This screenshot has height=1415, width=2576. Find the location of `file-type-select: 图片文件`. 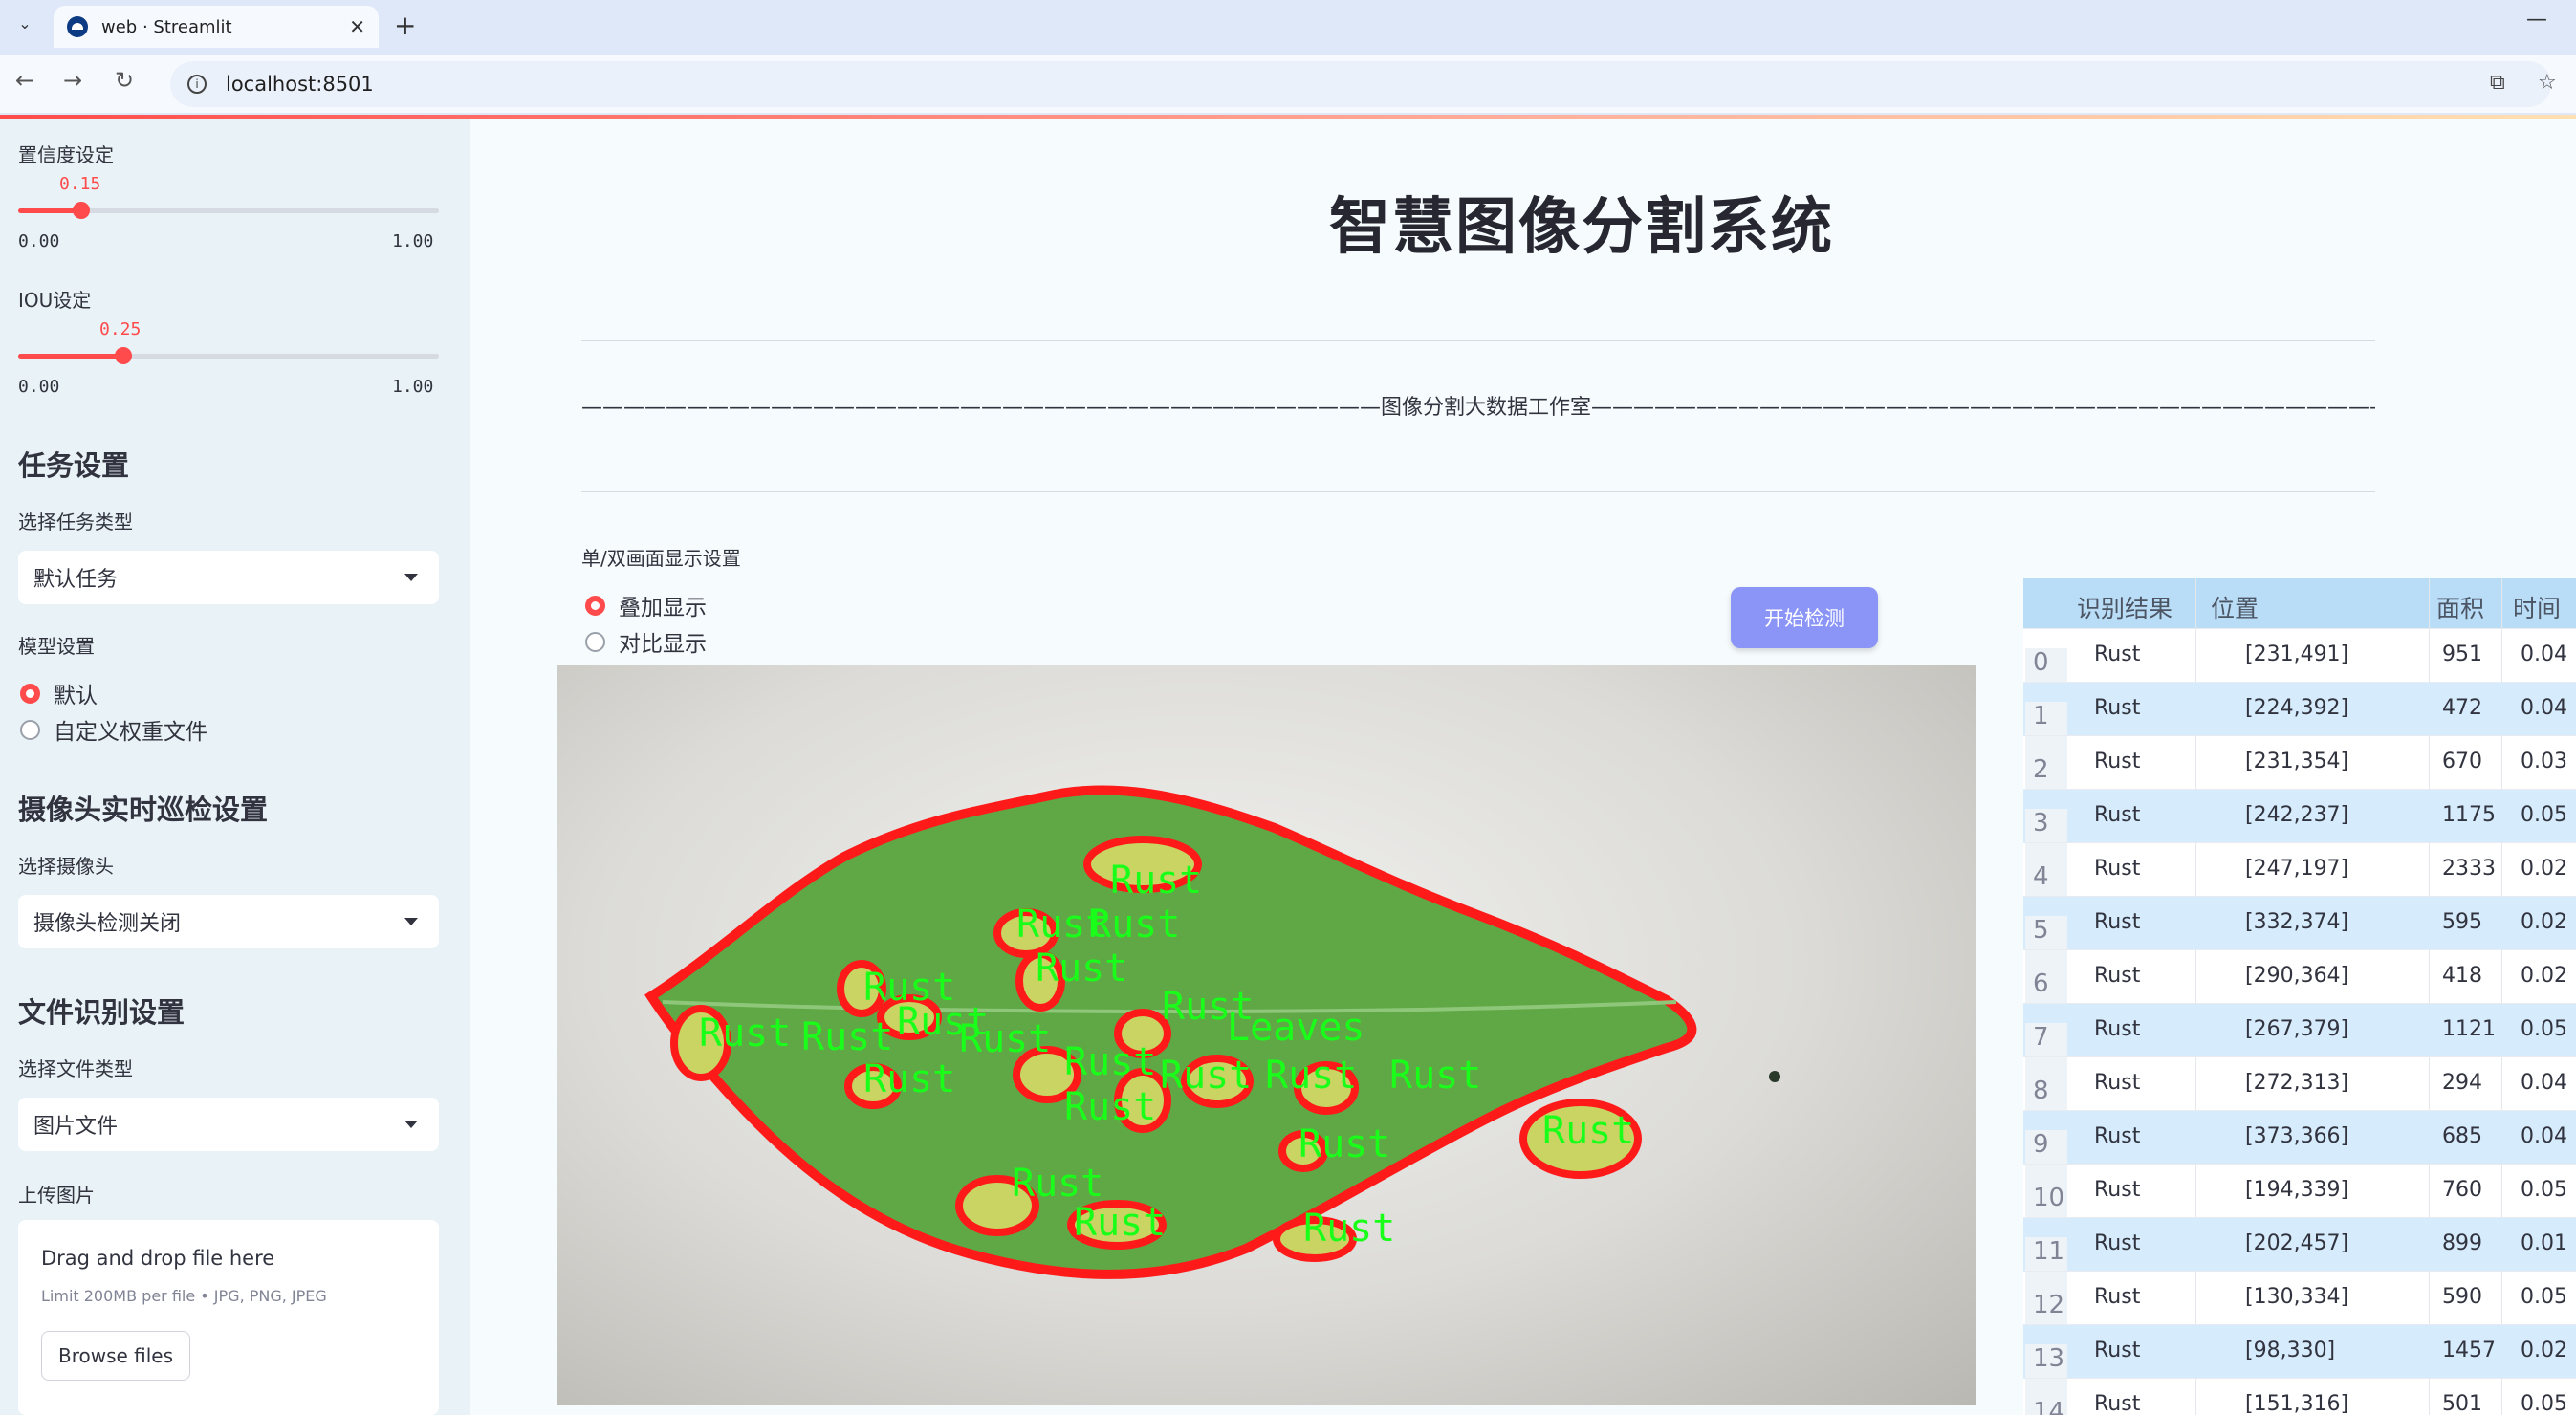

file-type-select: 图片文件 is located at coordinates (228, 1125).